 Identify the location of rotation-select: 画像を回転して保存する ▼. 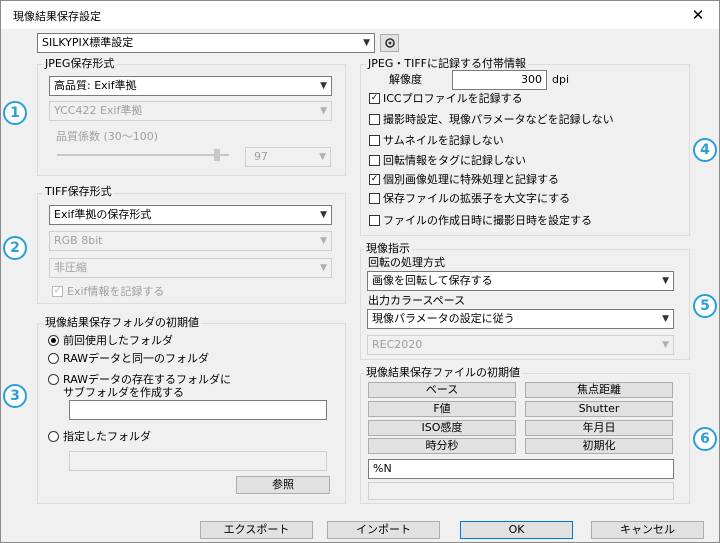
(520, 281).